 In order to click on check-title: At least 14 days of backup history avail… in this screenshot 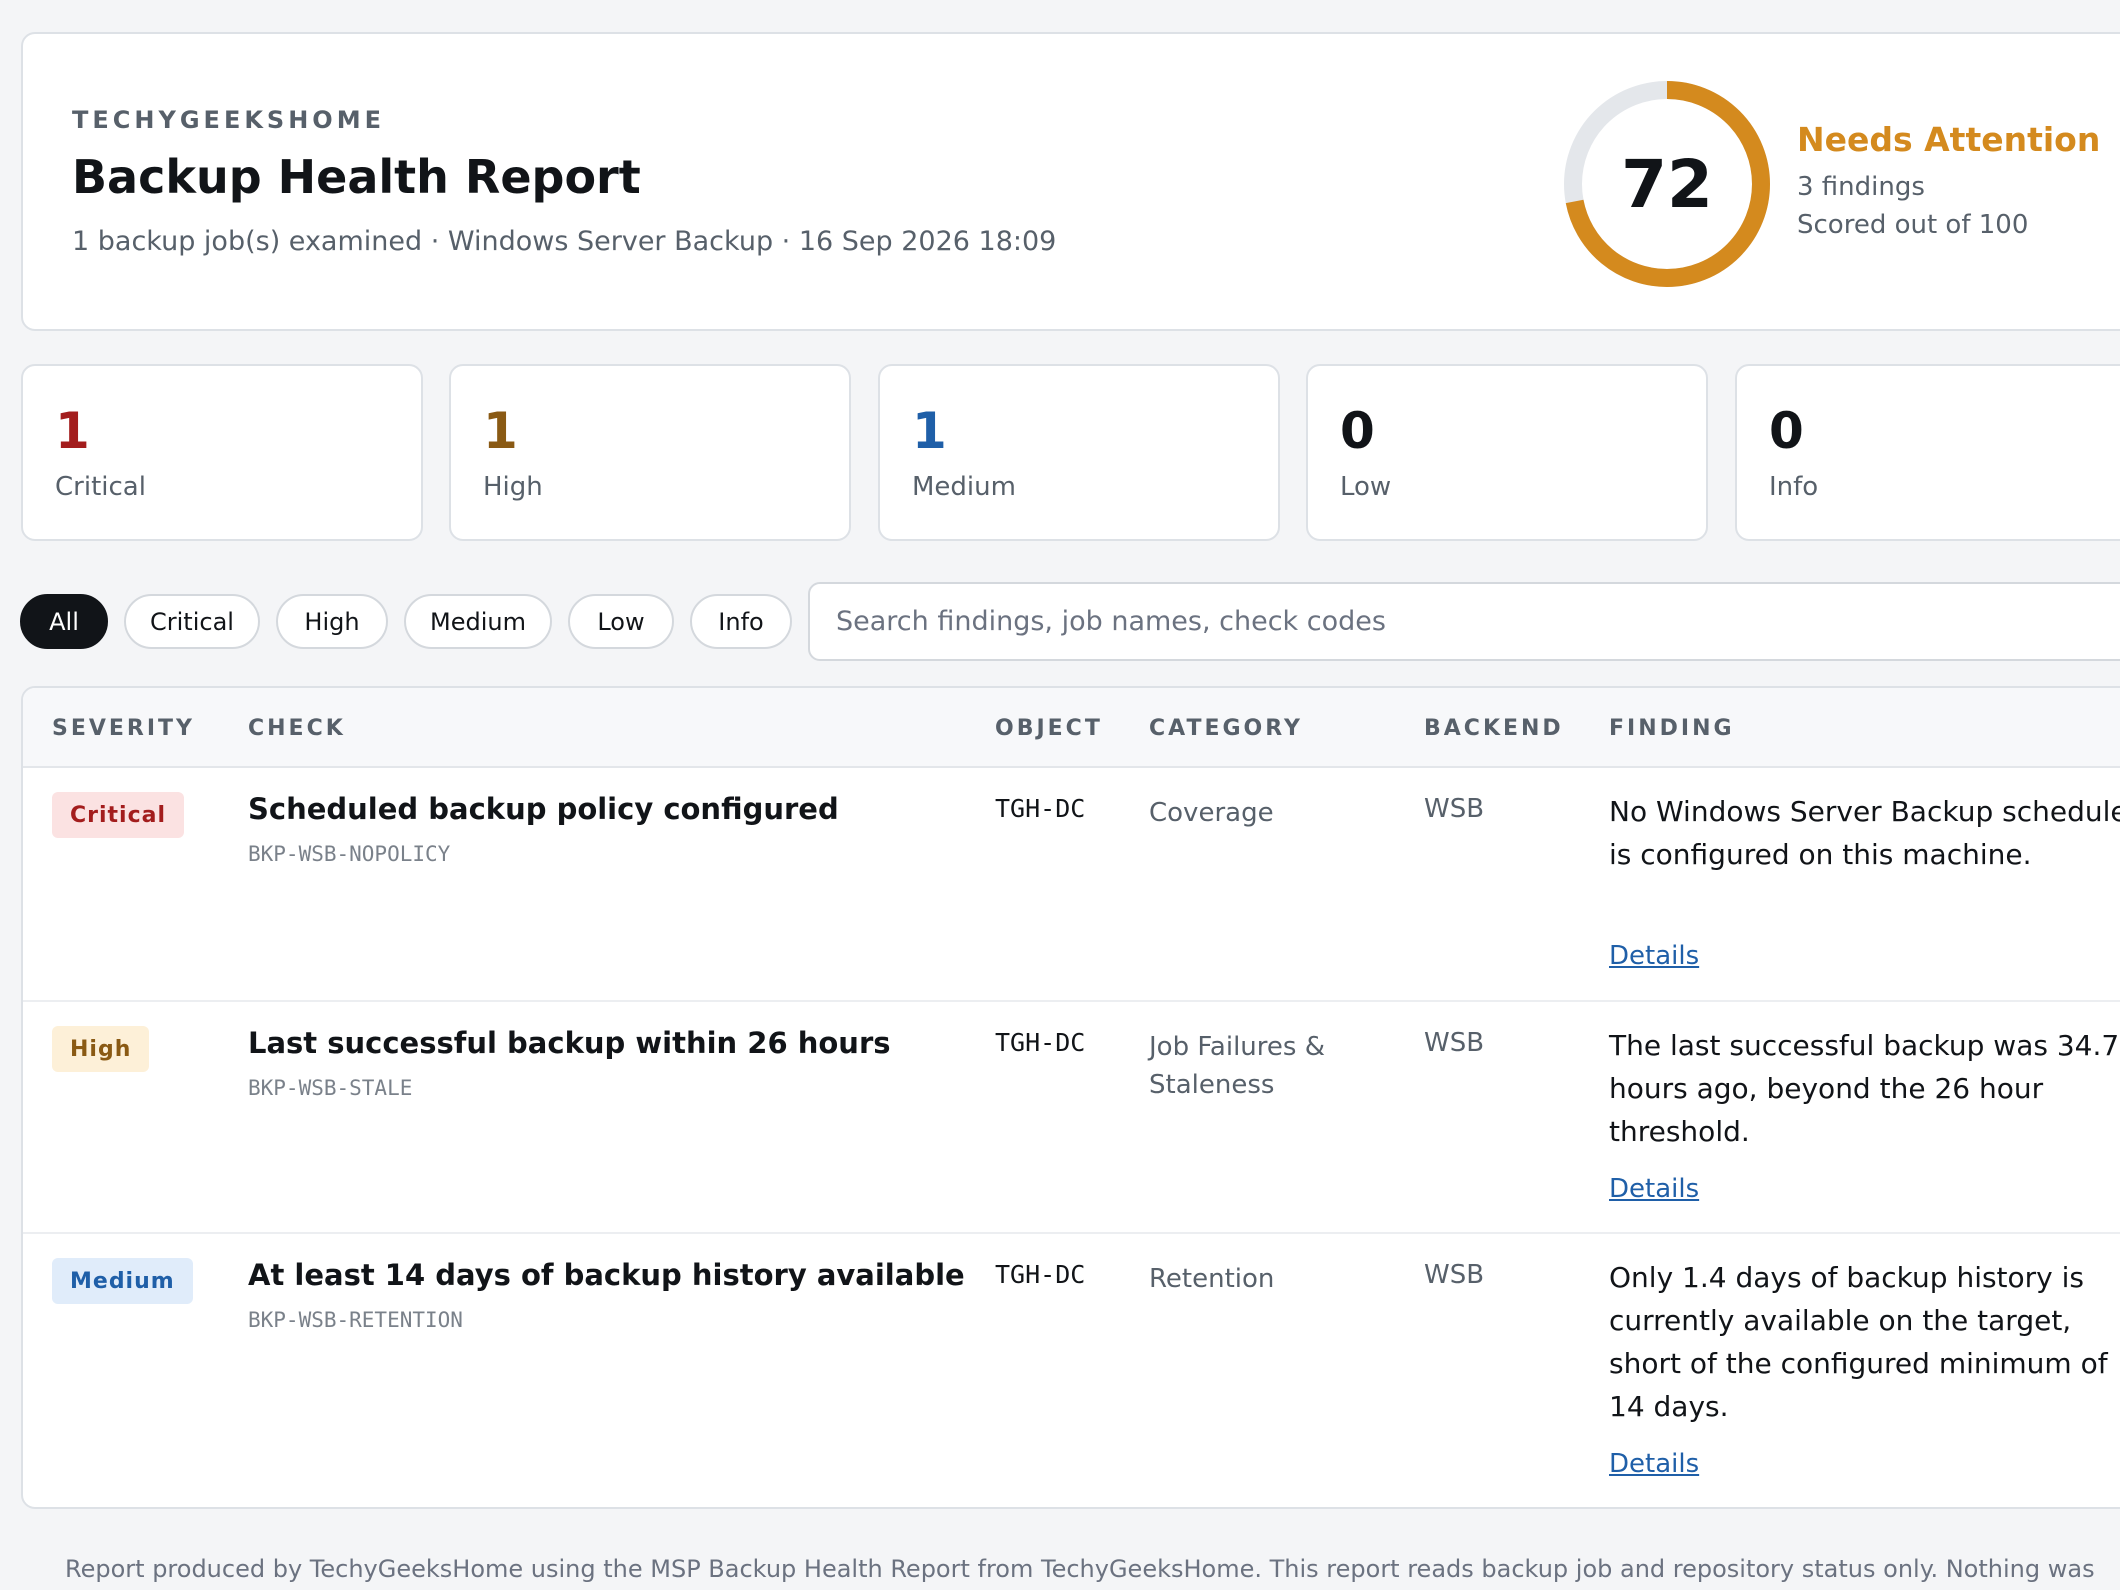, I will do `click(606, 1275)`.